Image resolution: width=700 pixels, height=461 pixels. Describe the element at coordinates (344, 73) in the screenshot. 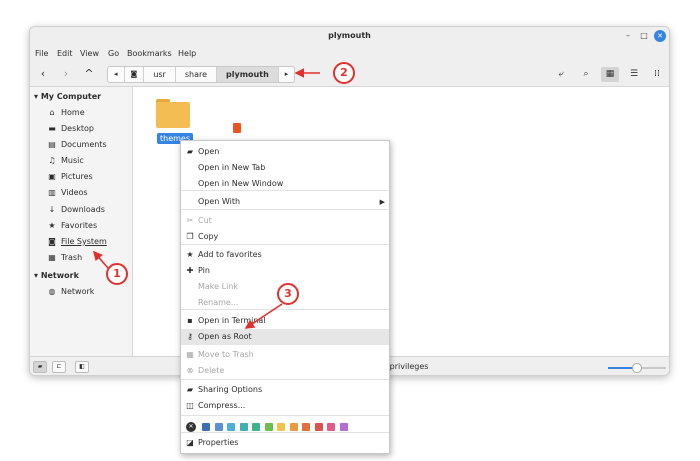

I see `callout-2: 2` at that location.